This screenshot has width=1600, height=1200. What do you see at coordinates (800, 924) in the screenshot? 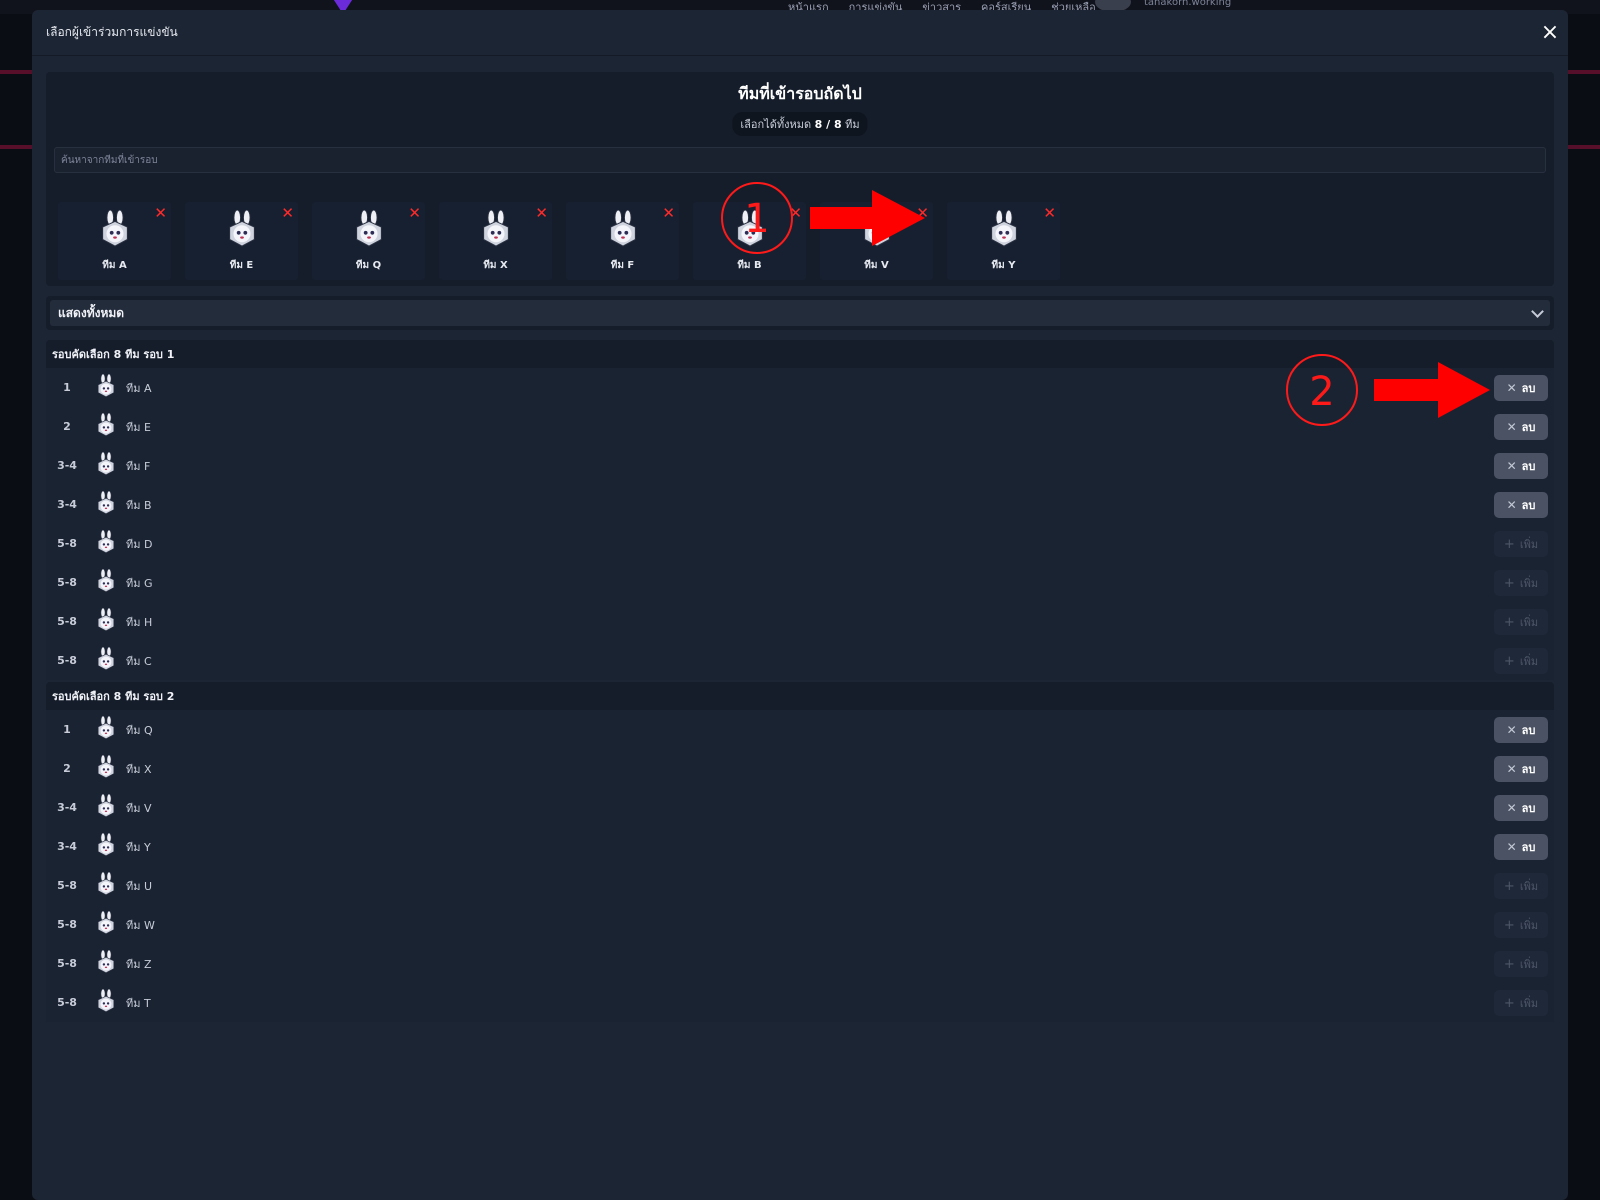
I see `team-row: 5-8 ทีม W + เพิ่ม` at bounding box center [800, 924].